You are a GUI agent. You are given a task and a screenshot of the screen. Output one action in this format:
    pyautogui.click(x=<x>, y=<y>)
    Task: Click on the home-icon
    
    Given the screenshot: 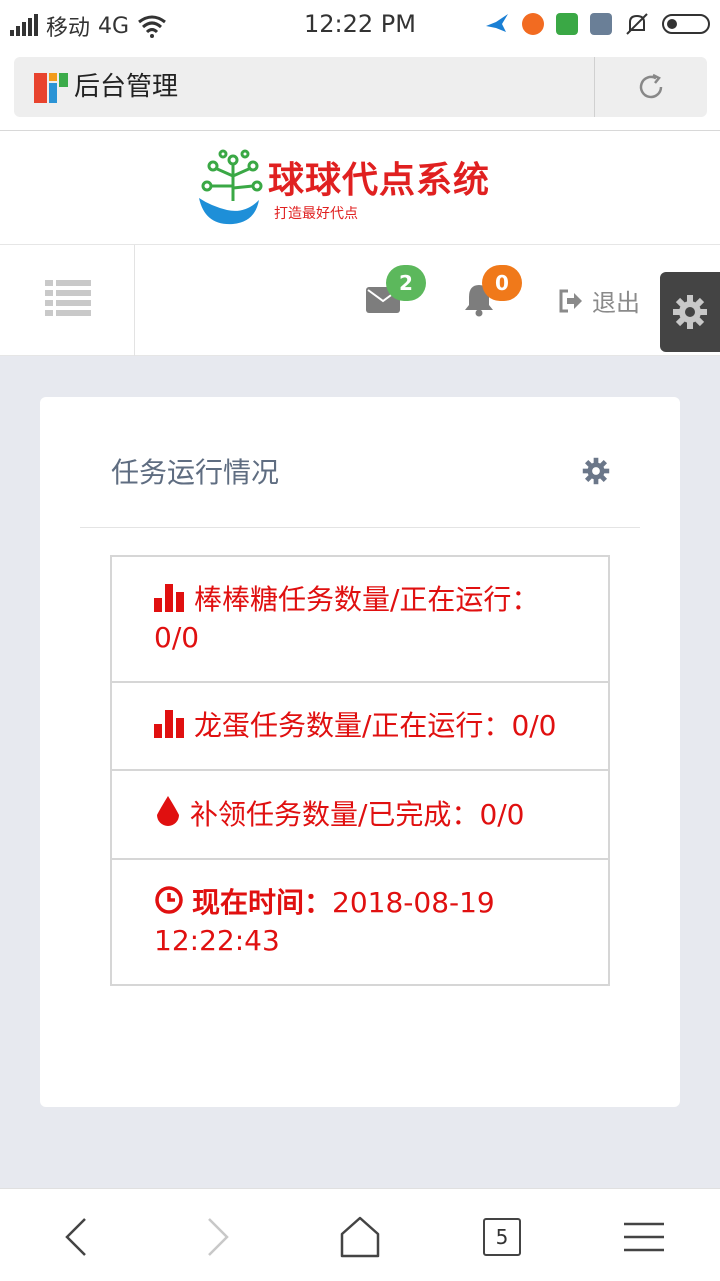 What is the action you would take?
    pyautogui.click(x=360, y=1237)
    